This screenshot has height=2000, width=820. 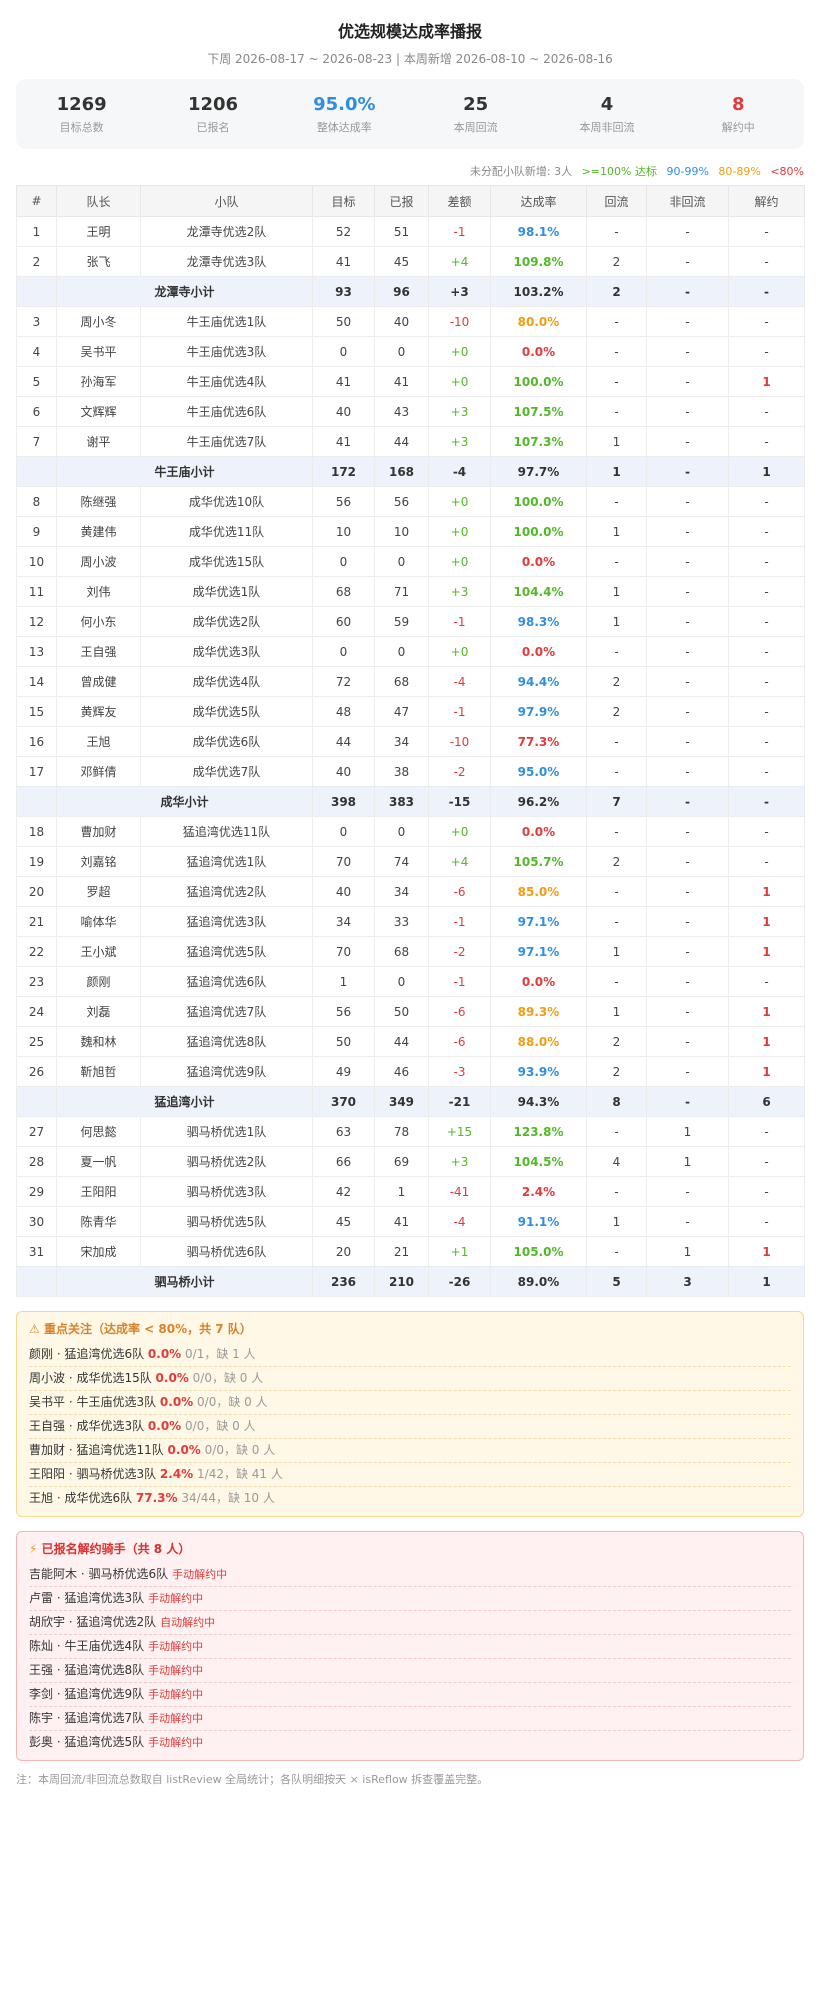 I want to click on cell-index: 29, so click(x=36, y=1191).